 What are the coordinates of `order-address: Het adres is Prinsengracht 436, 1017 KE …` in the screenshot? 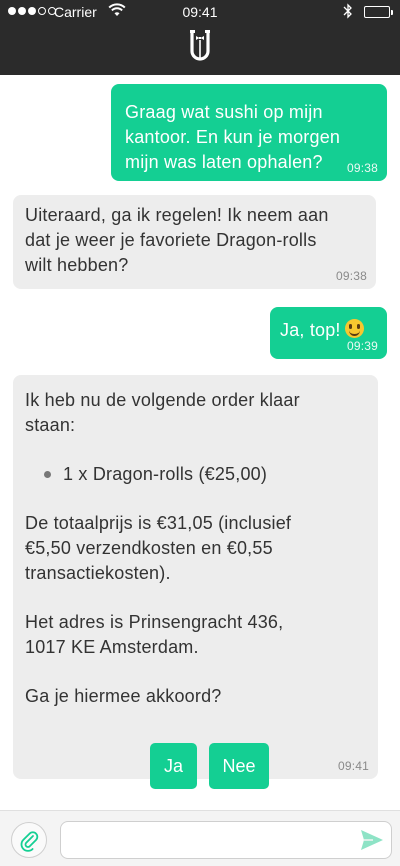 It's located at (154, 634).